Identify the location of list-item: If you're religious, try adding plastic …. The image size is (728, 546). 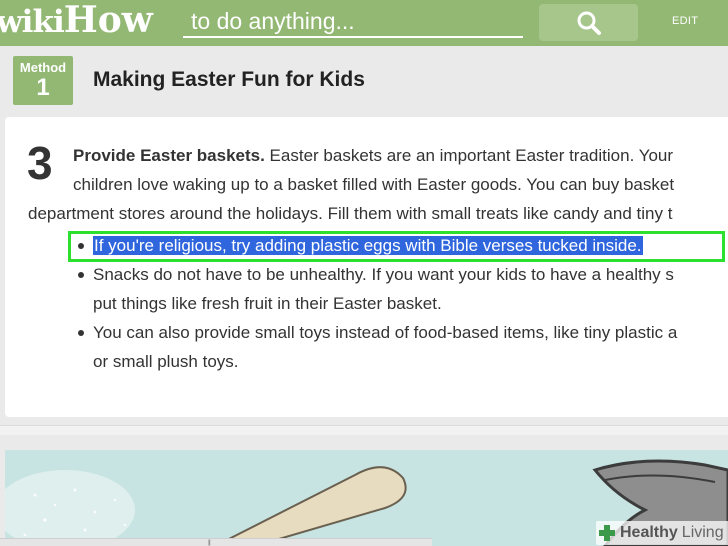
(368, 245).